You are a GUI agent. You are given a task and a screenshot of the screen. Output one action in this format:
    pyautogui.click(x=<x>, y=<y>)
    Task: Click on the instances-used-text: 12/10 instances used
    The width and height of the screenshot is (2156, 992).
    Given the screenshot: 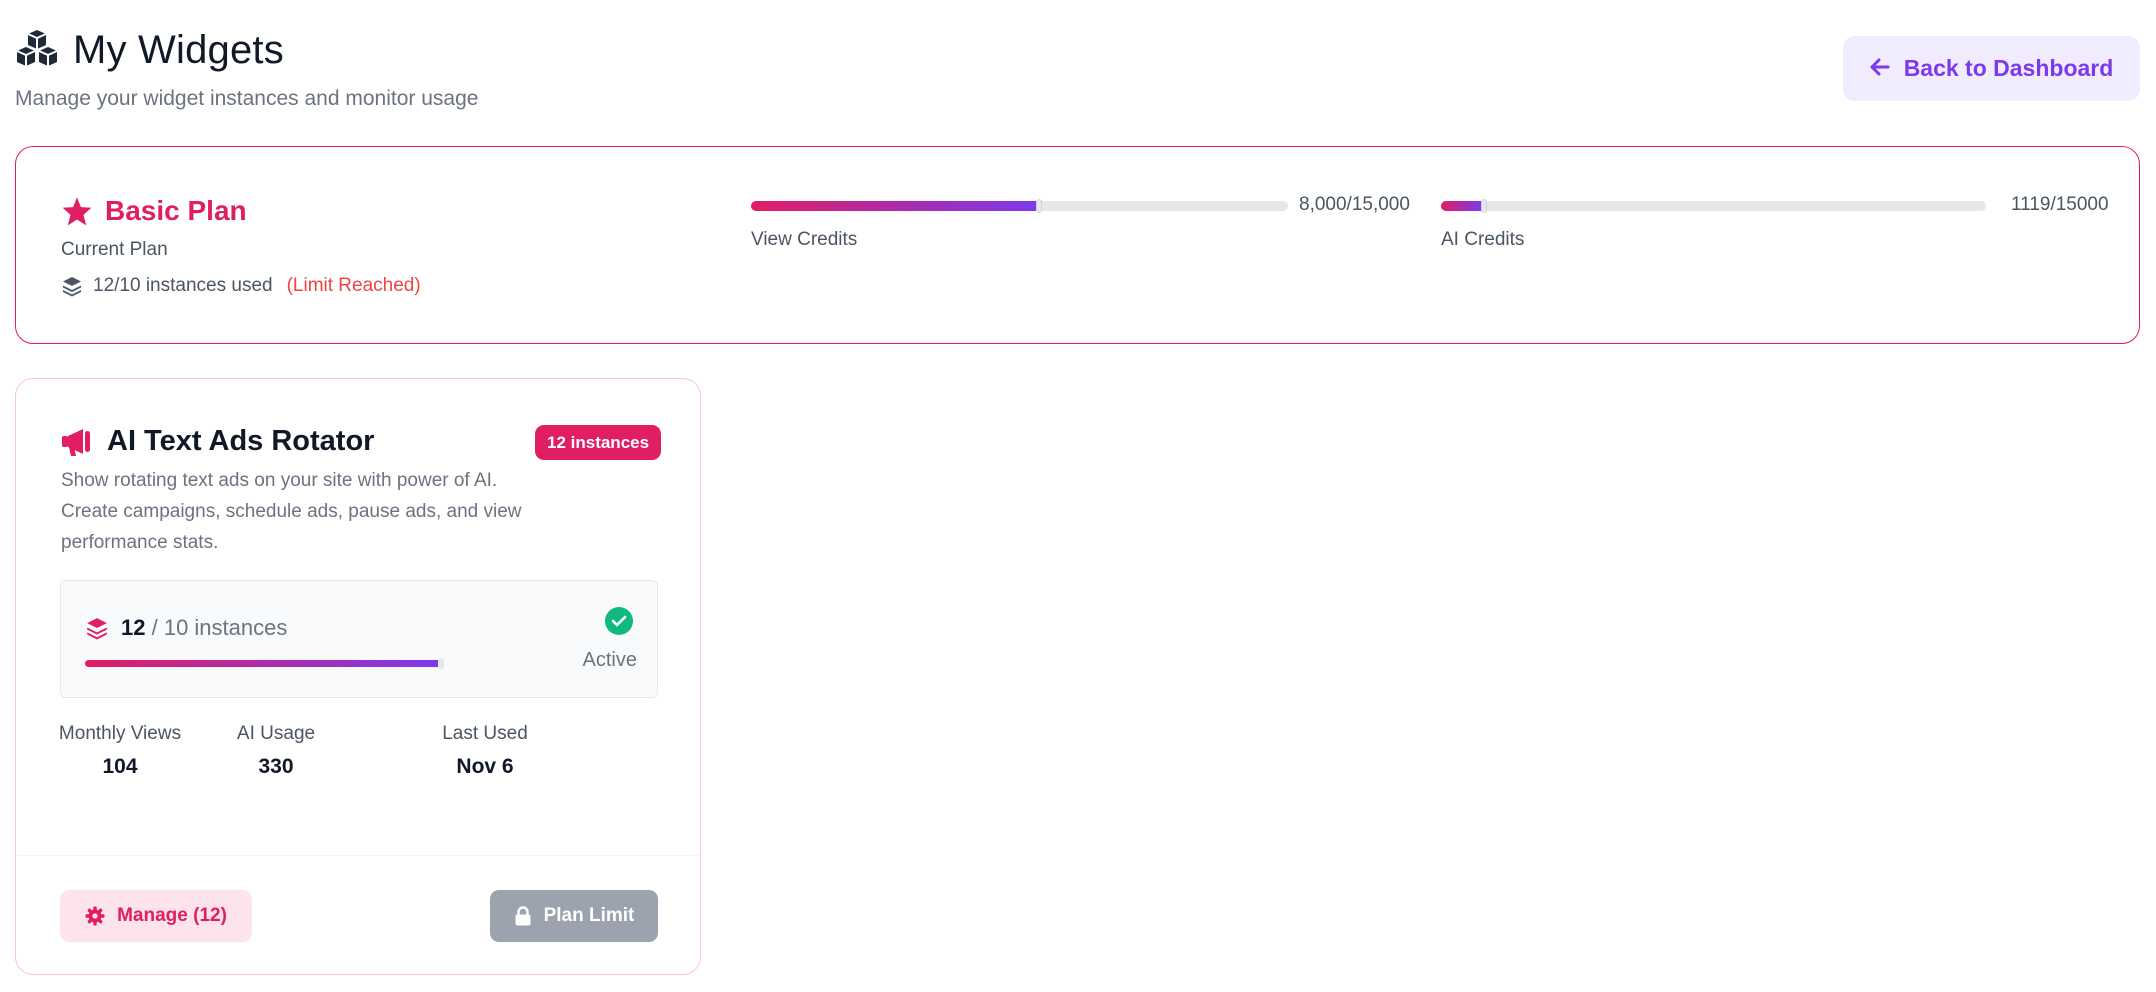 What is the action you would take?
    pyautogui.click(x=183, y=285)
    